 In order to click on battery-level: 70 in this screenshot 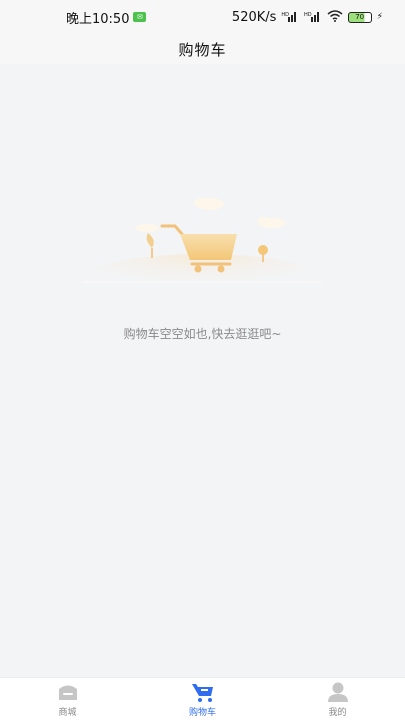, I will do `click(360, 17)`.